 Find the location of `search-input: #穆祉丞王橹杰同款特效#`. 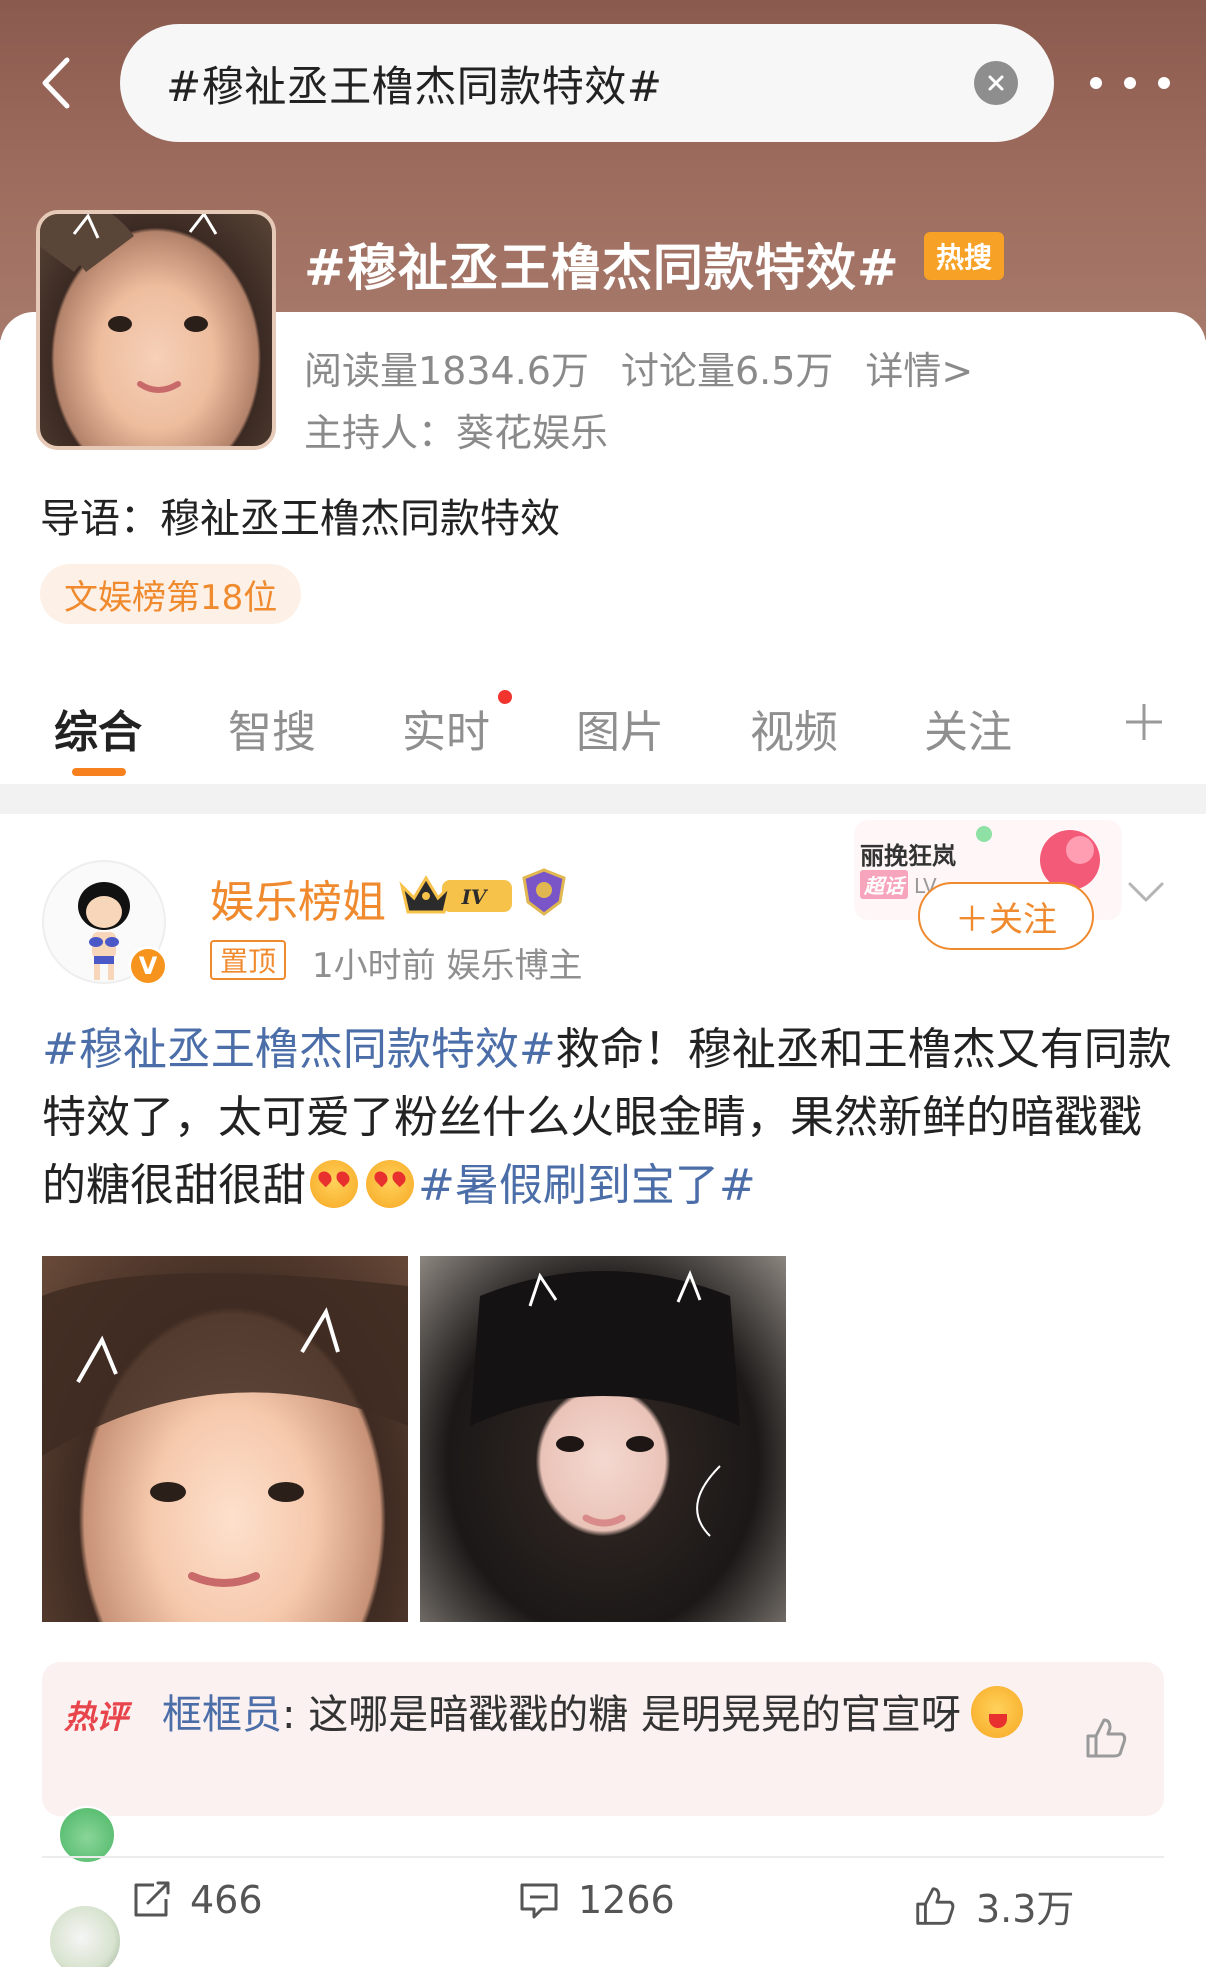

search-input: #穆祉丞王橹杰同款特效# is located at coordinates (587, 83).